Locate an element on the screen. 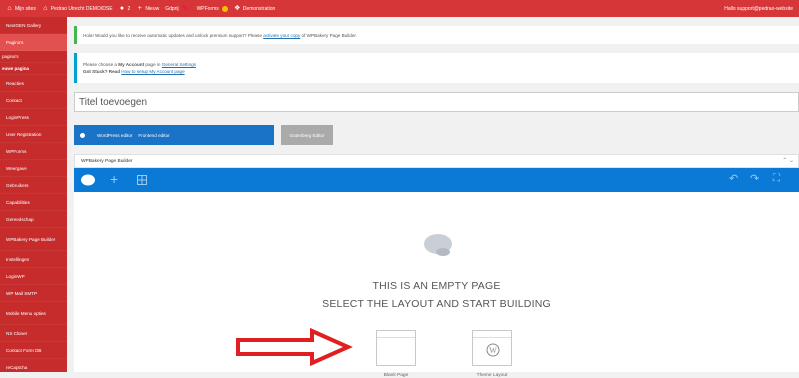 The height and width of the screenshot is (378, 799). sidebar-subitem-new-page: euwe pagina is located at coordinates (33, 69).